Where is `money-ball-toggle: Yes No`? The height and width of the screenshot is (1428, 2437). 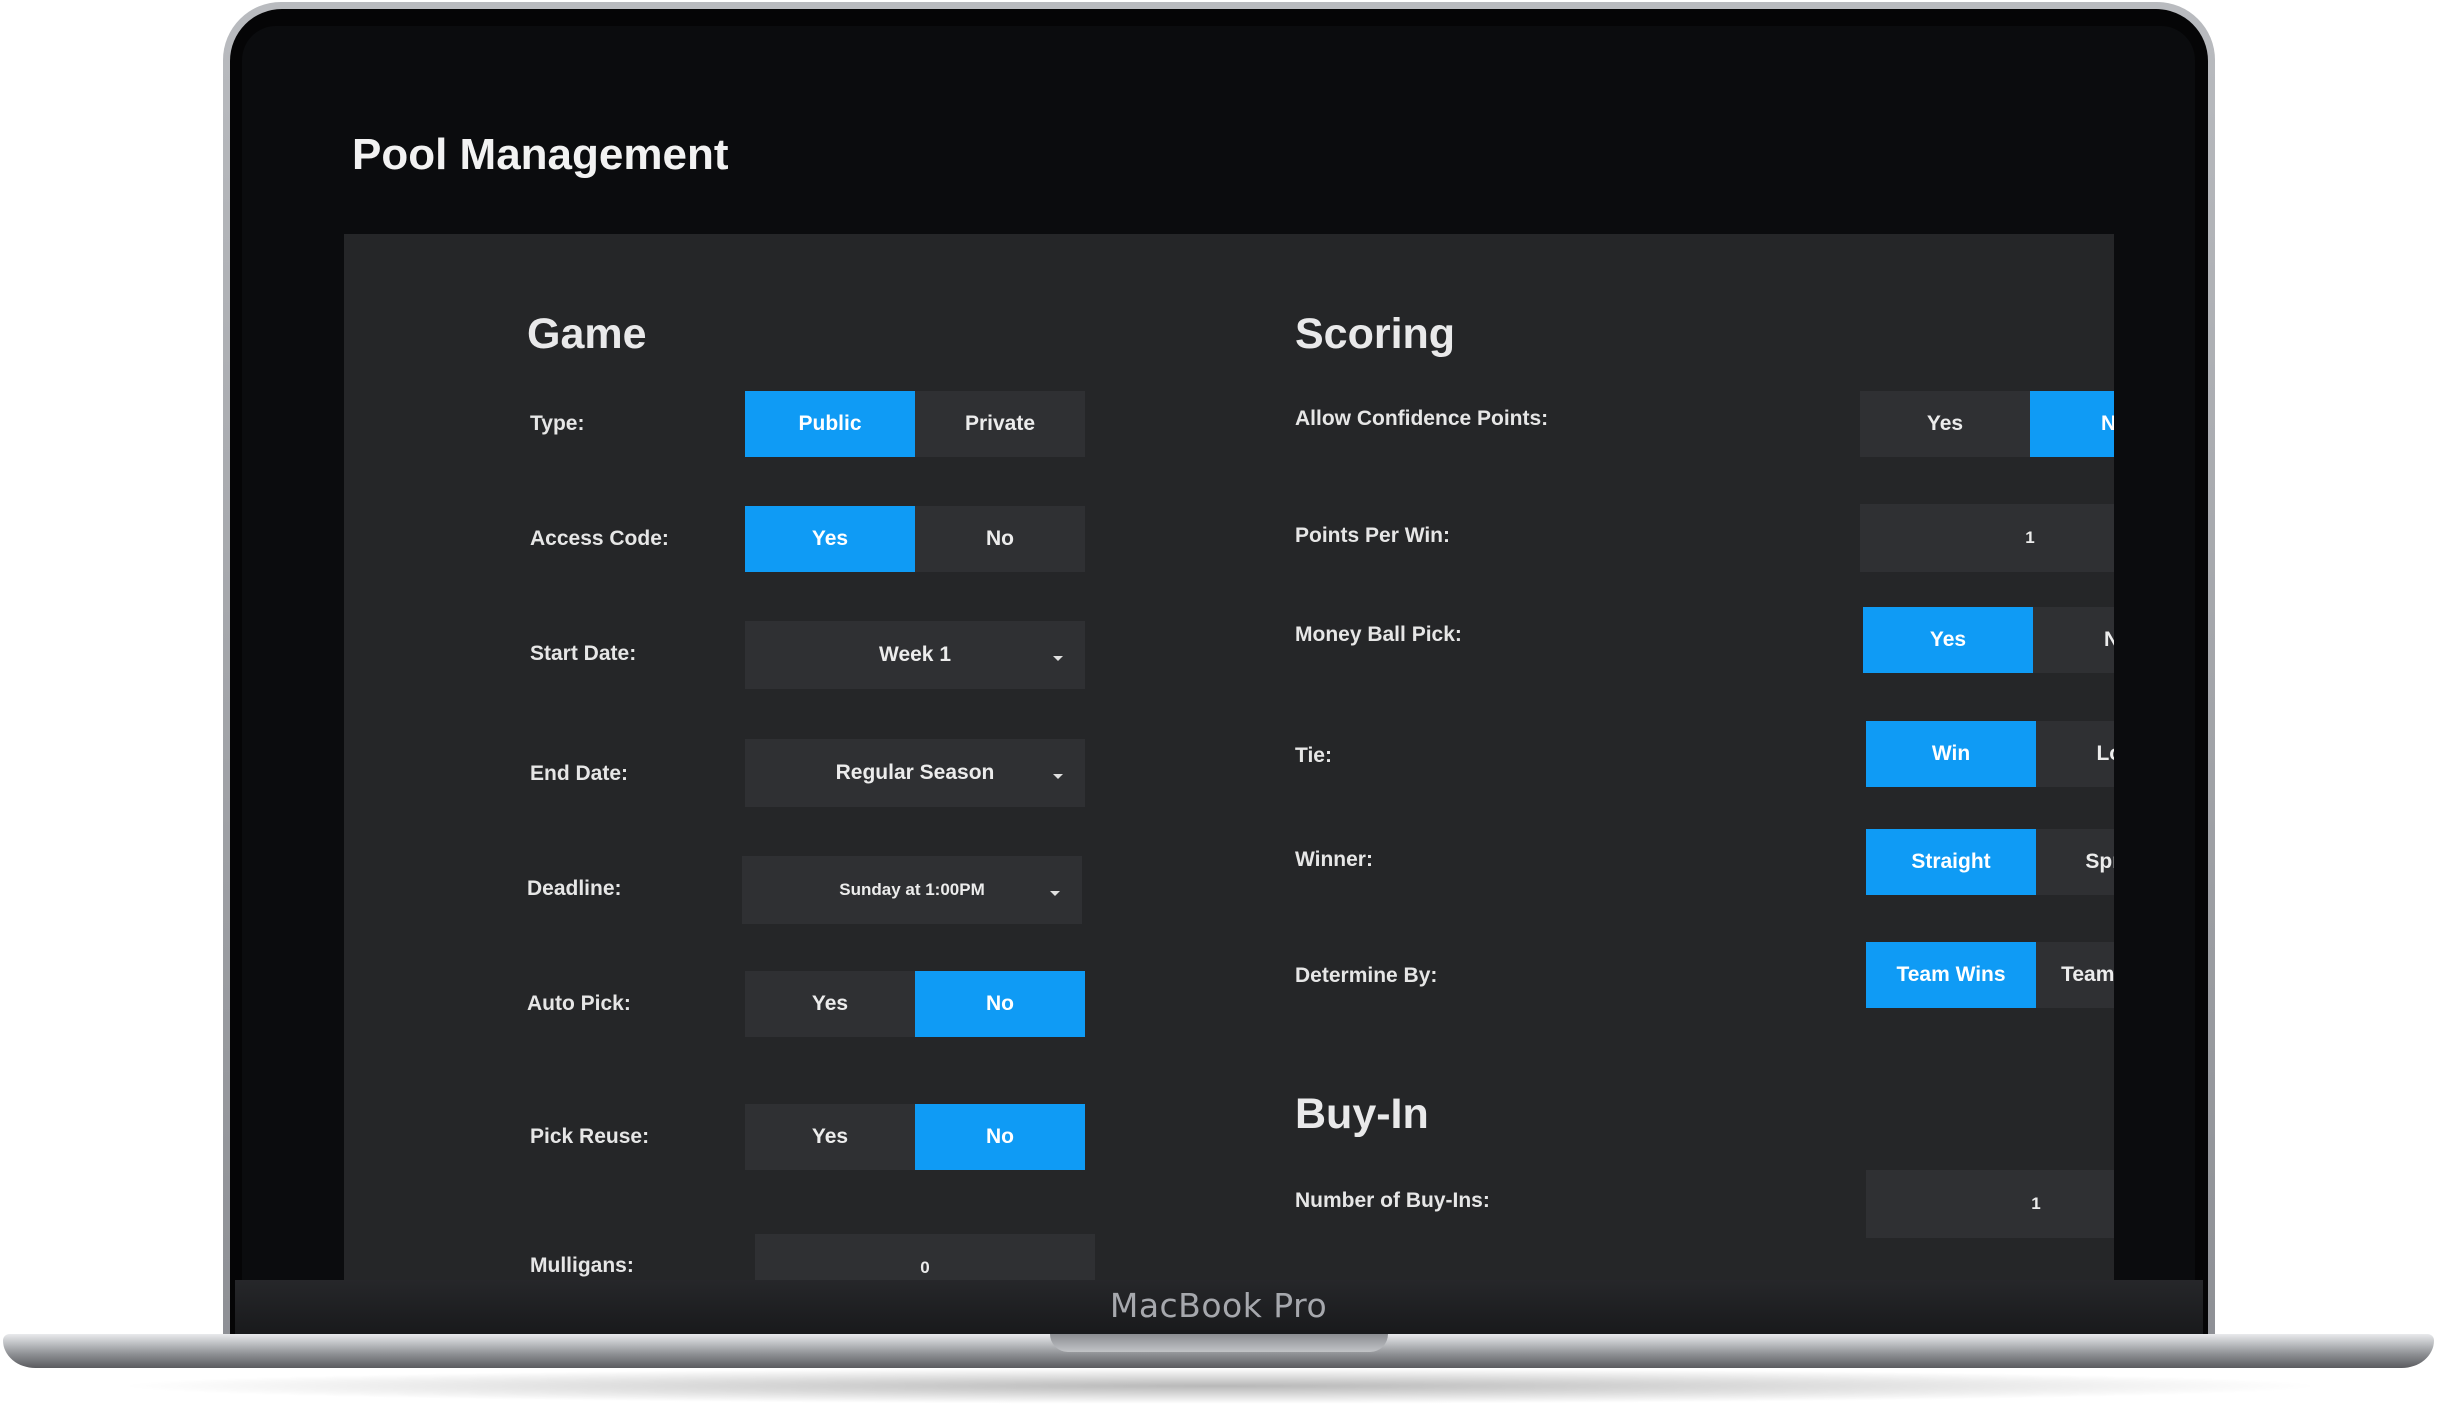 money-ball-toggle: Yes No is located at coordinates (1988, 640).